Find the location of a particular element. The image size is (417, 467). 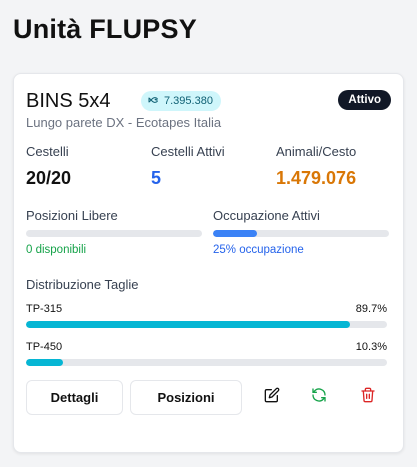

free-positions-label: Posizioni Libere is located at coordinates (72, 215).